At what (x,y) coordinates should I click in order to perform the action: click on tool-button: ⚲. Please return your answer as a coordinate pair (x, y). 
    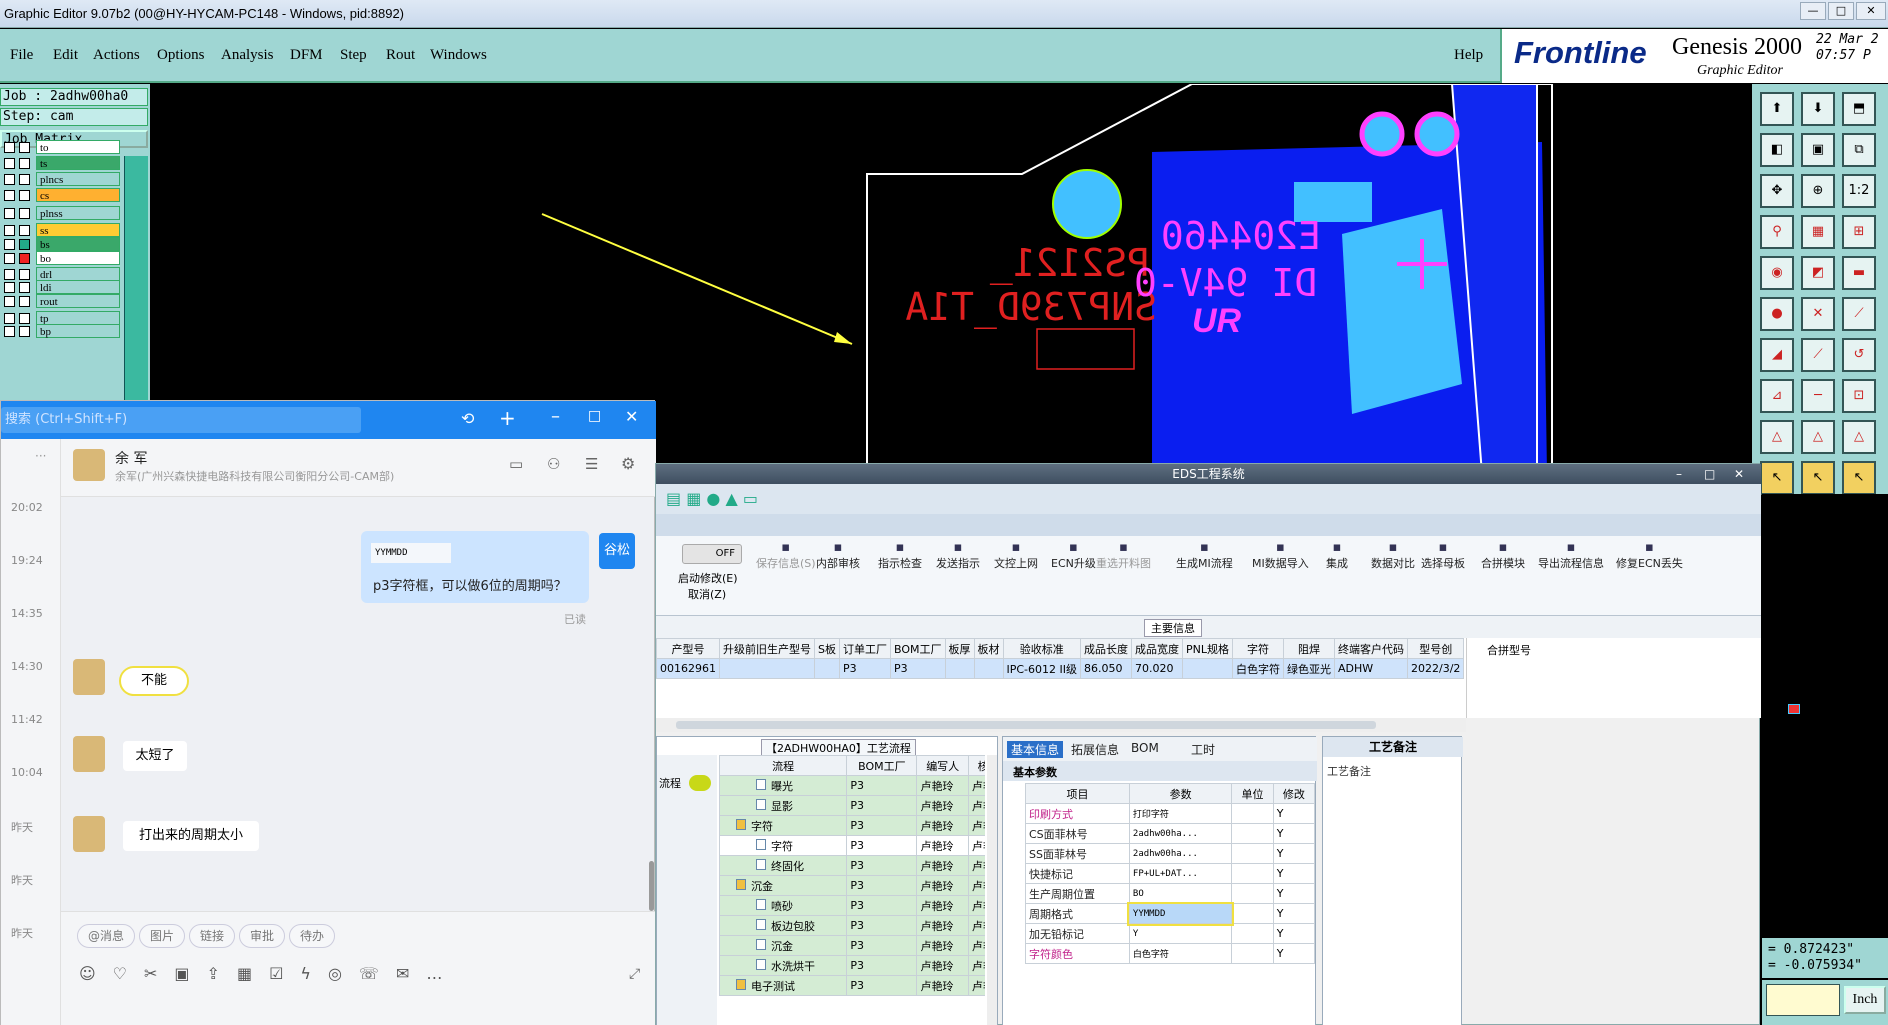
    Looking at the image, I should click on (1777, 232).